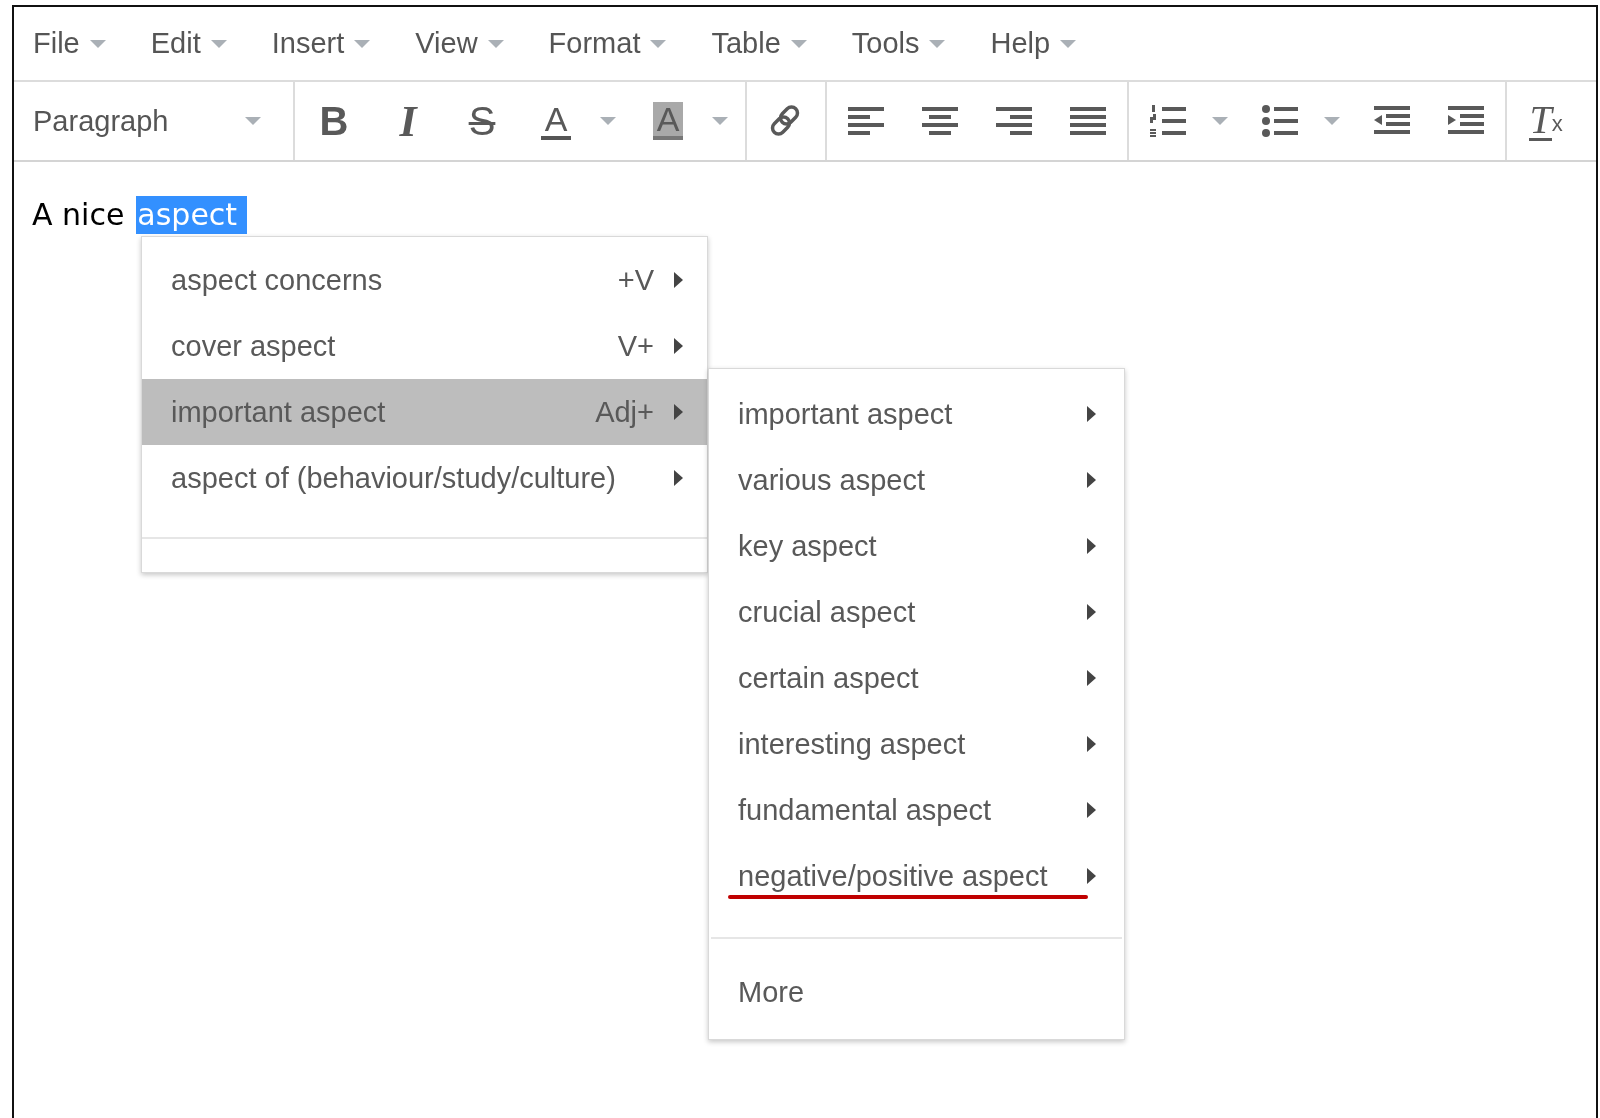 The image size is (1600, 1118). What do you see at coordinates (424, 478) in the screenshot?
I see `menu-item: aspect of (behaviour/study/culture)` at bounding box center [424, 478].